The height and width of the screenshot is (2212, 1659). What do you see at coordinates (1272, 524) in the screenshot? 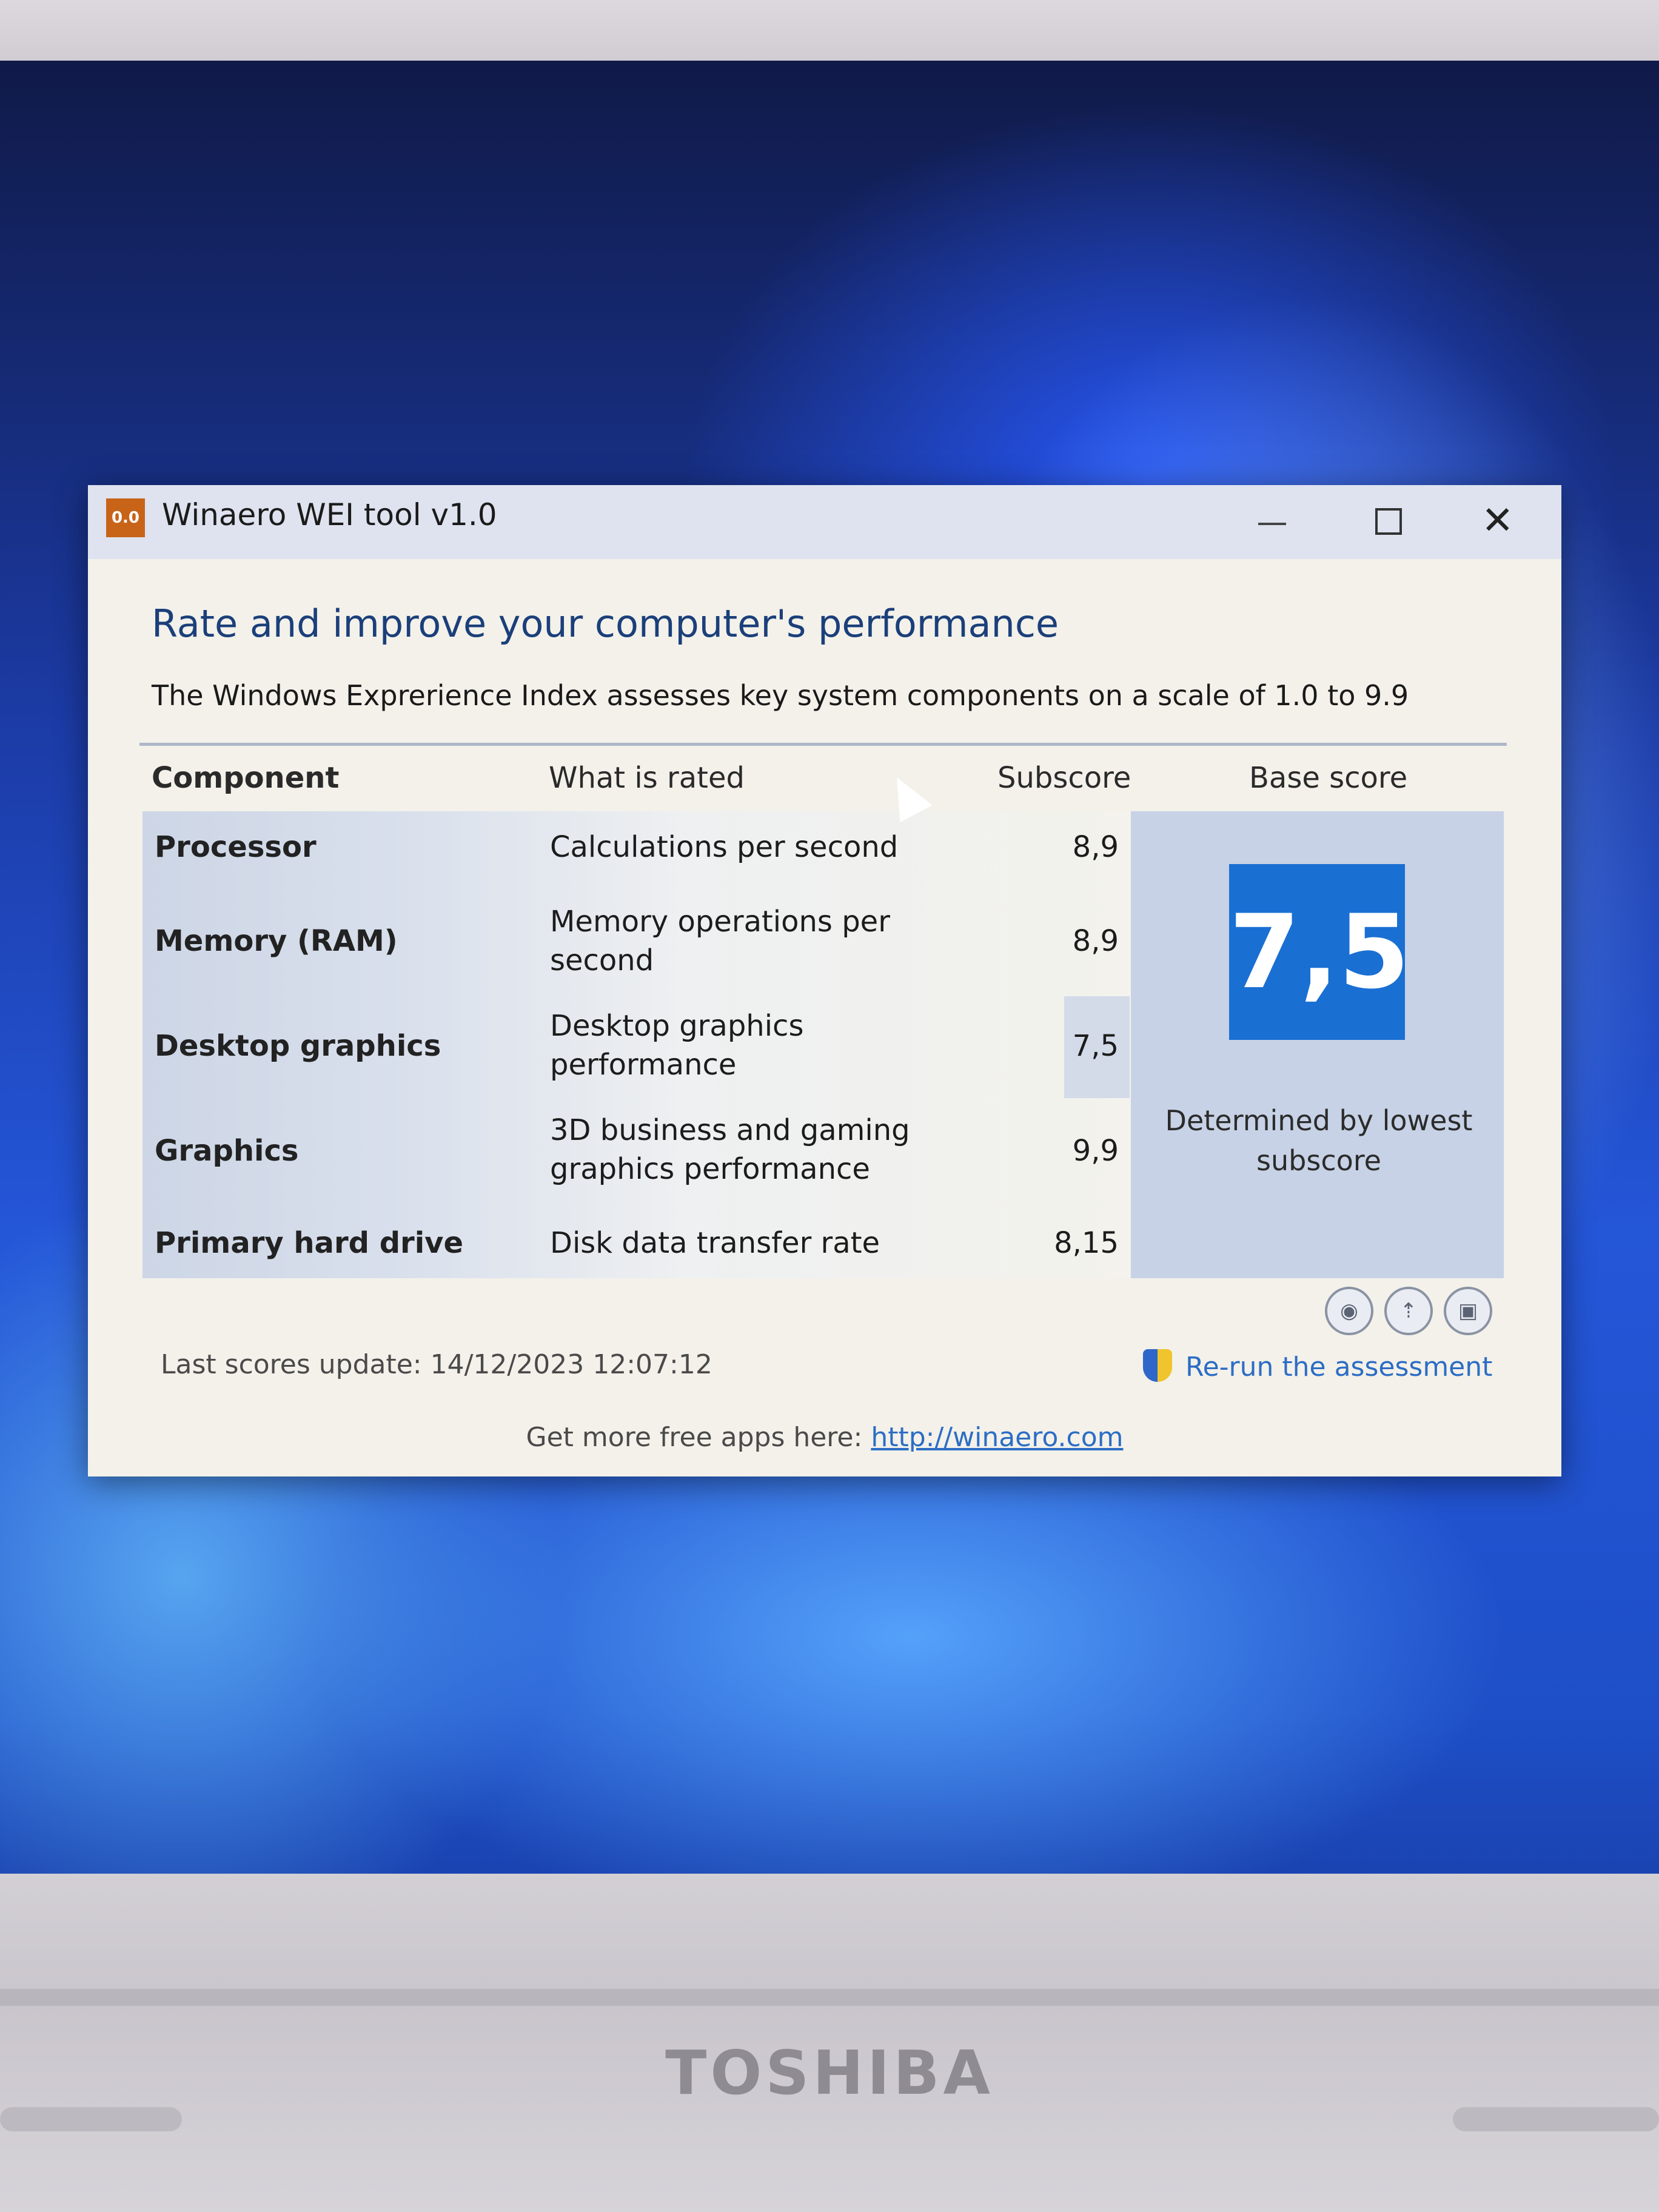
I see `minimize-button` at bounding box center [1272, 524].